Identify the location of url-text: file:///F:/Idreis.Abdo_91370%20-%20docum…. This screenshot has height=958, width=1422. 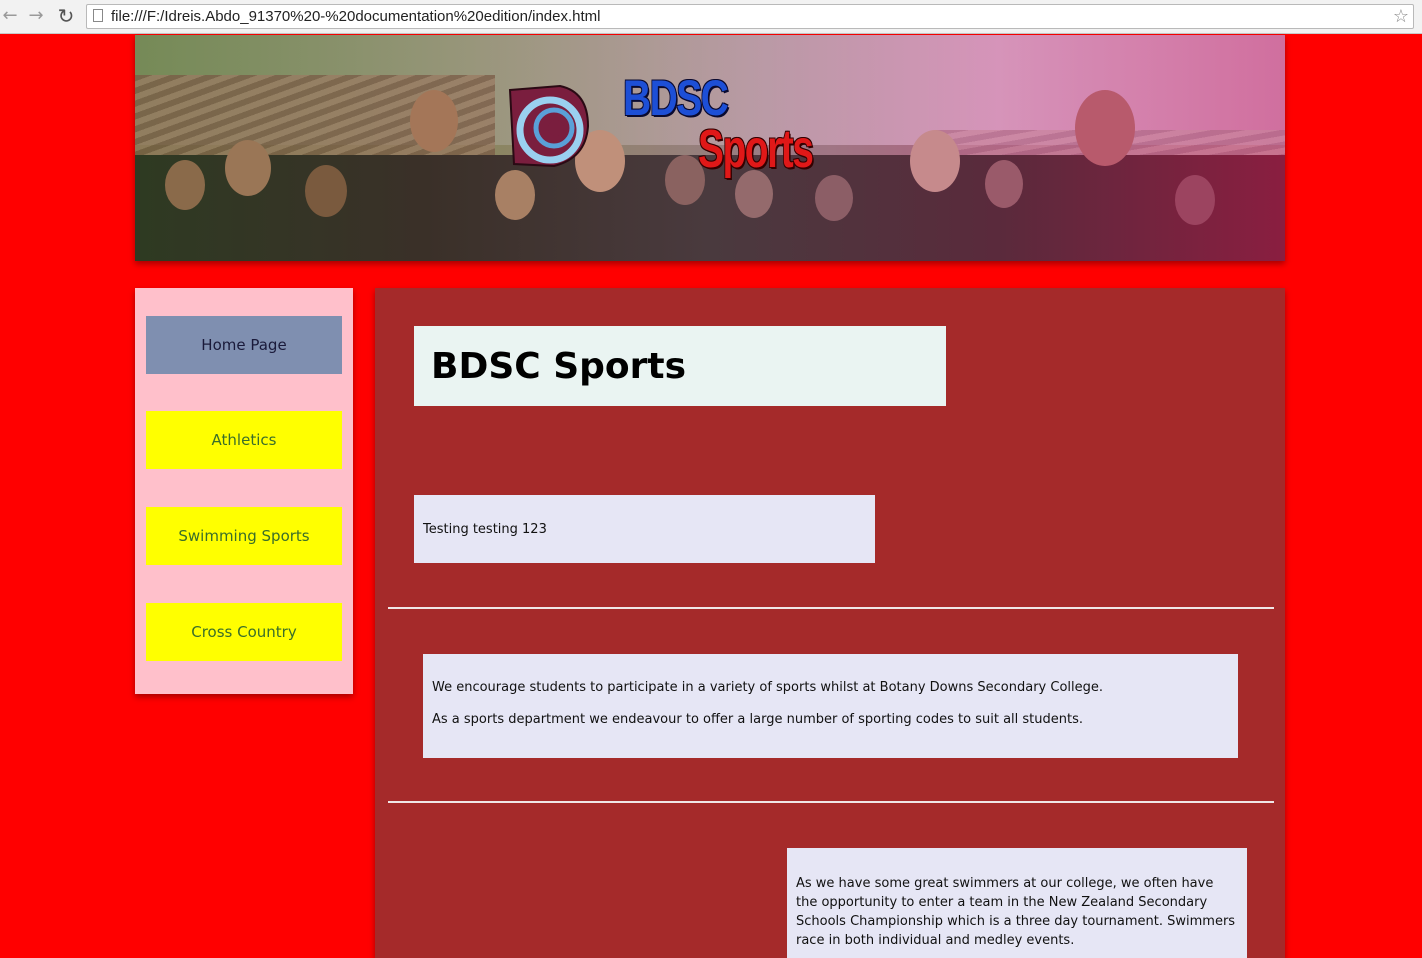
(355, 16).